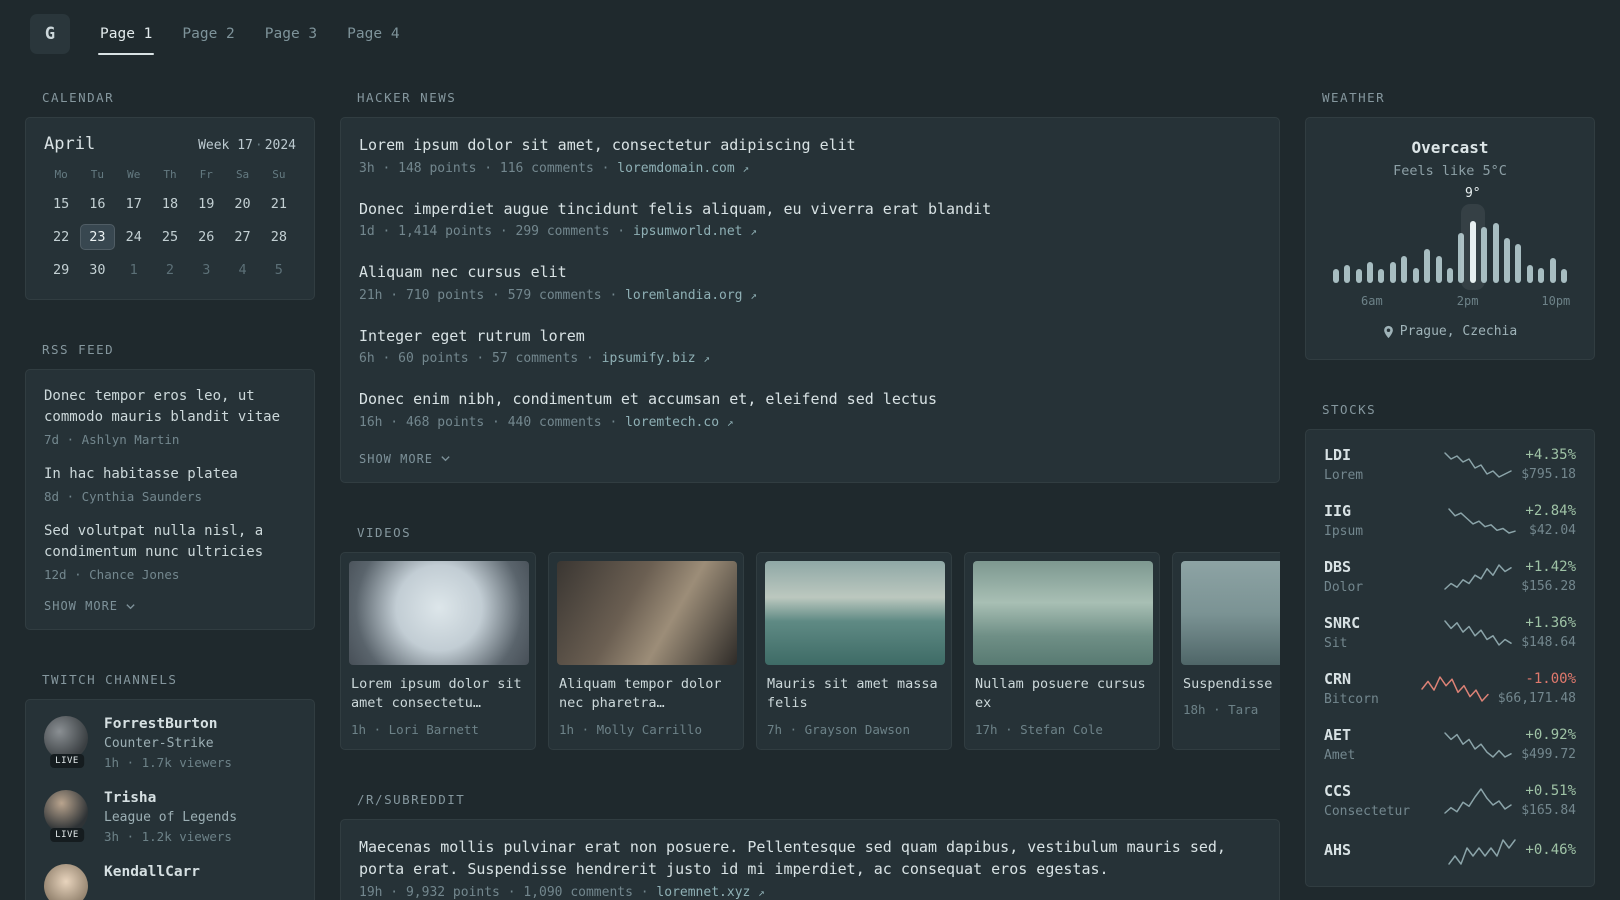 The width and height of the screenshot is (1620, 900). I want to click on video-card: Suspendisse diam 18h · Tara, so click(1226, 650).